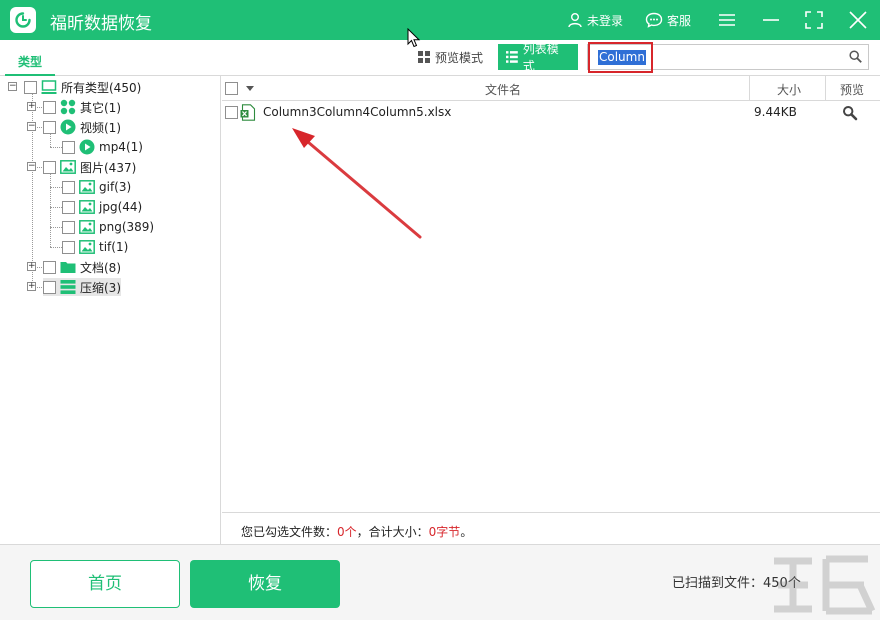 The image size is (880, 620). What do you see at coordinates (121, 147) in the screenshot?
I see `tree-item-label: mp4(1)` at bounding box center [121, 147].